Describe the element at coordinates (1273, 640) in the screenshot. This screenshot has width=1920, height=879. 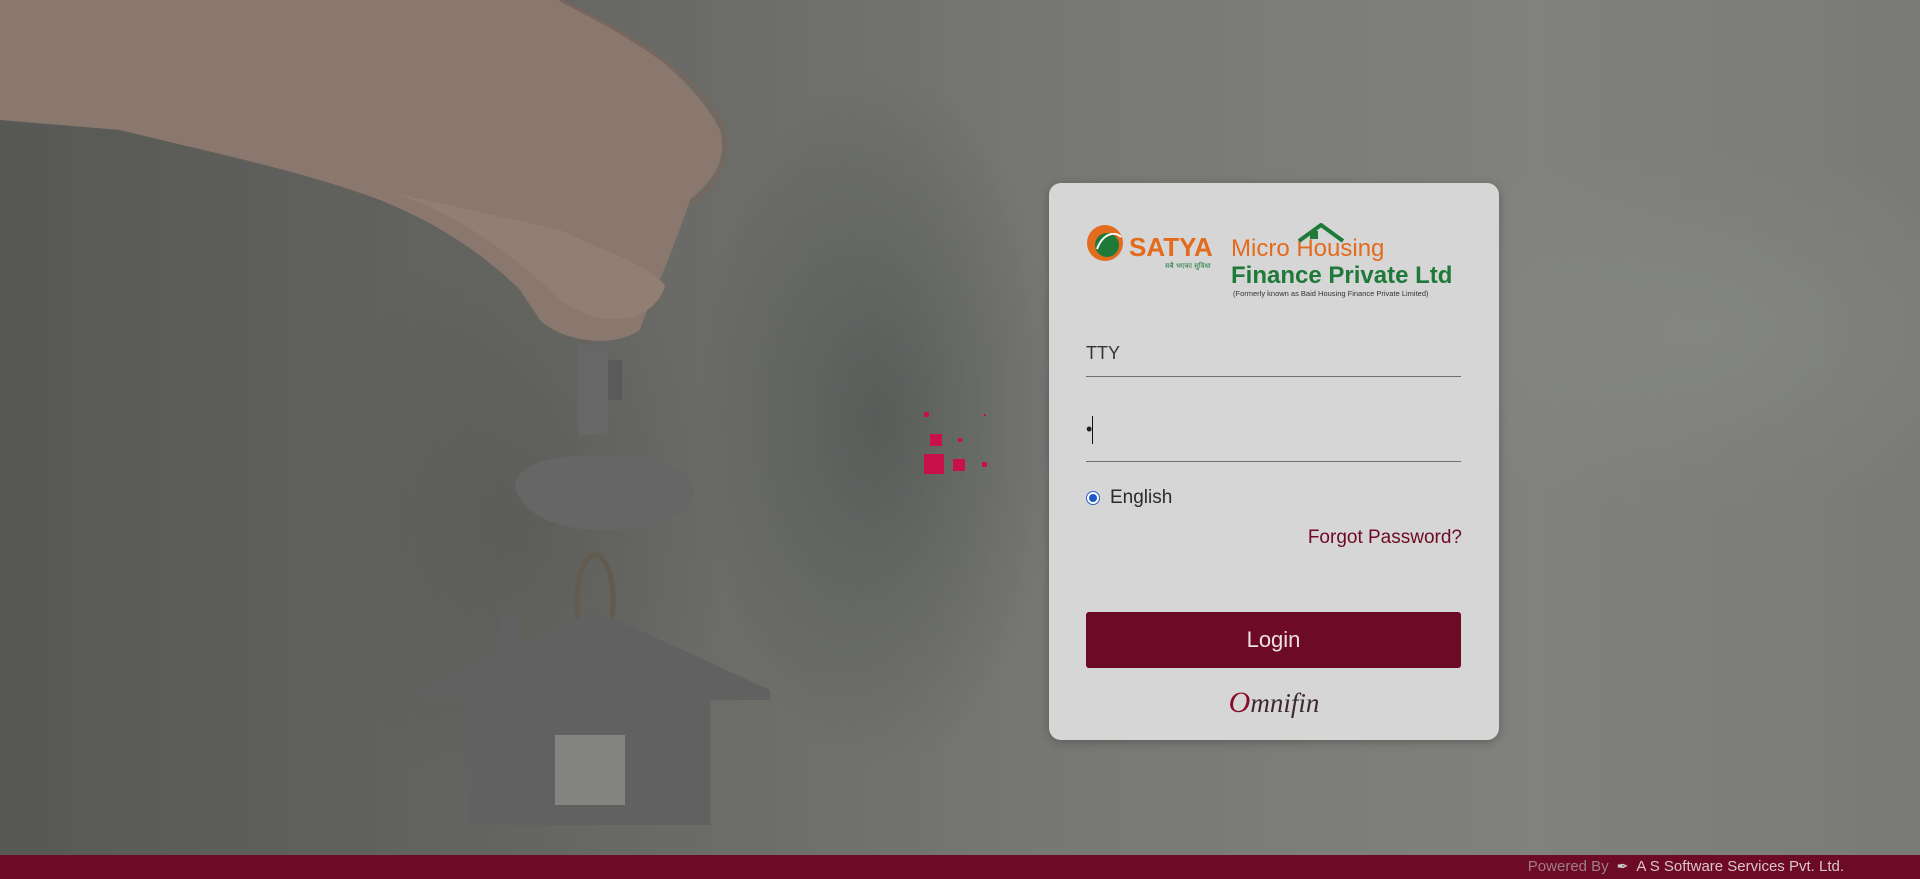
I see `login-button: Login` at that location.